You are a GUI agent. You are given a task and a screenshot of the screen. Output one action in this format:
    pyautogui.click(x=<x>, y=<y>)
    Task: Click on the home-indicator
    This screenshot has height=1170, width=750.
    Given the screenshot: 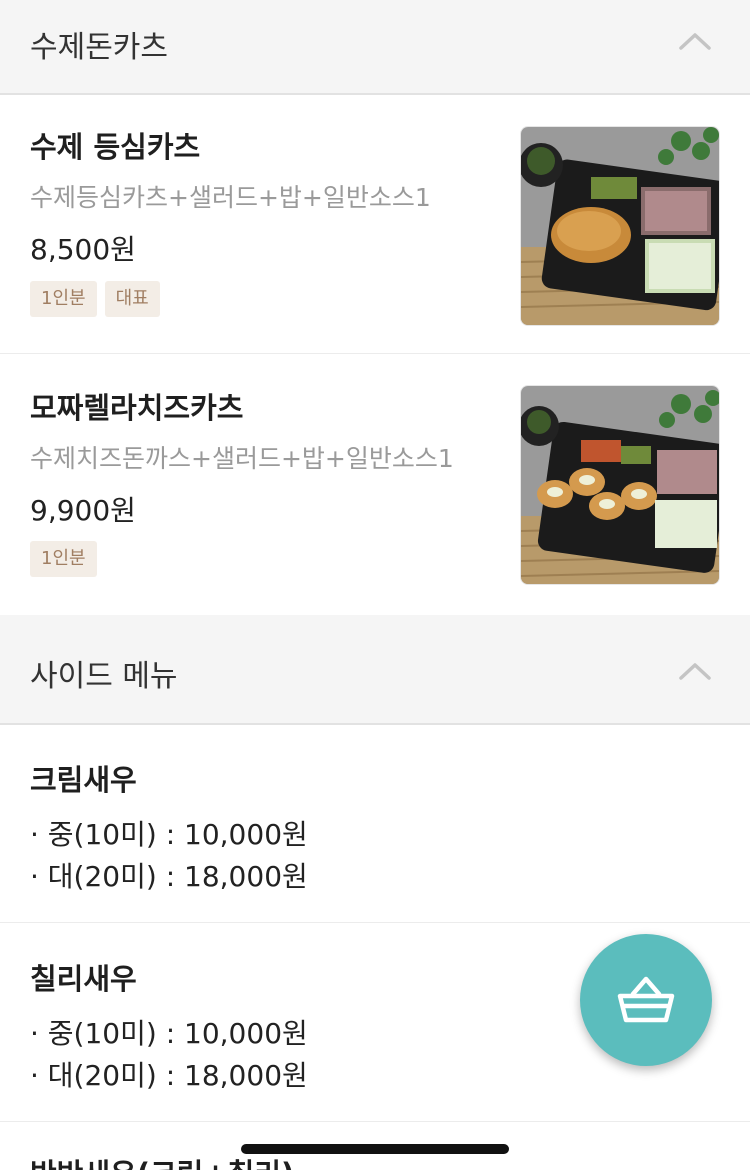 What is the action you would take?
    pyautogui.click(x=375, y=1149)
    